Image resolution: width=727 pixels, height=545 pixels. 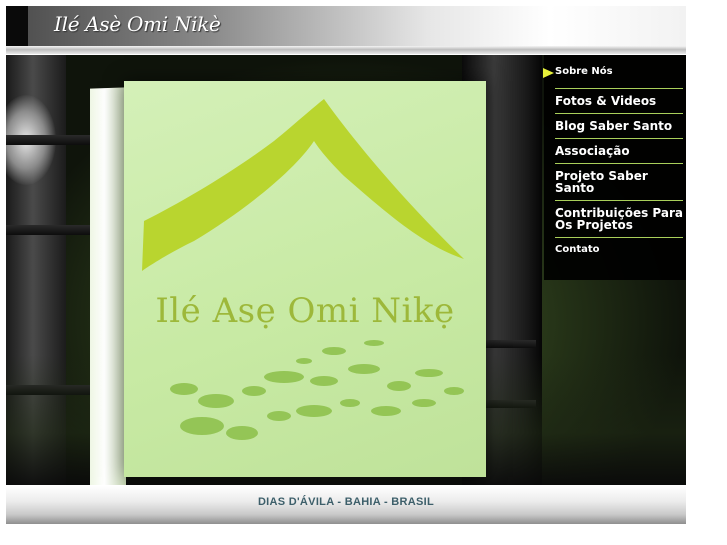 I want to click on play-arrow-icon, so click(x=548, y=73).